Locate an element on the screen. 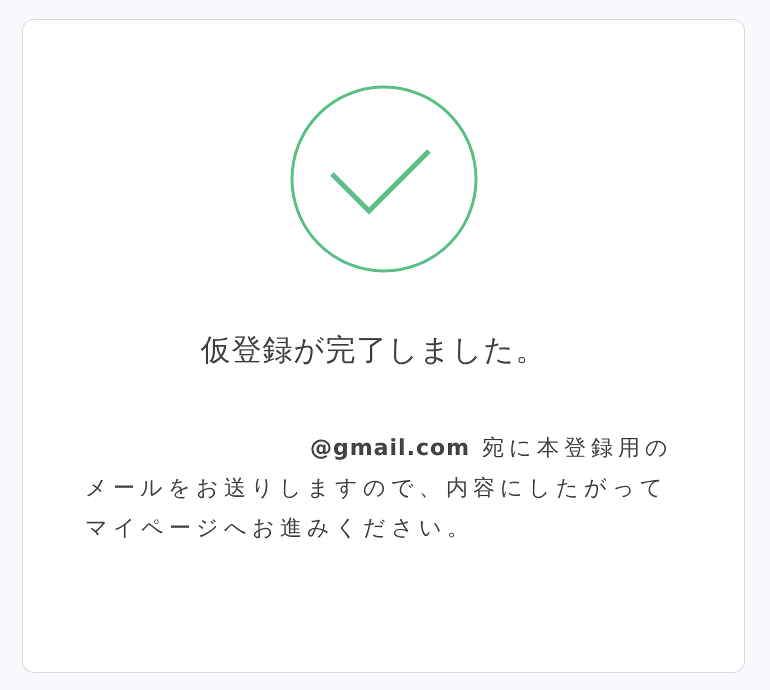 The width and height of the screenshot is (770, 690). check-circle-icon is located at coordinates (383, 179).